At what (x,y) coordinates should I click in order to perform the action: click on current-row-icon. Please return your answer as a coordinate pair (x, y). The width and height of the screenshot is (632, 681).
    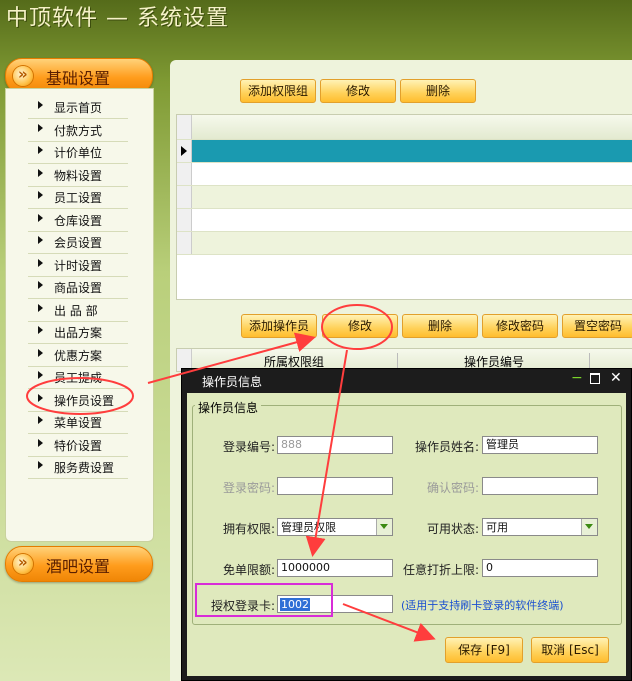
    Looking at the image, I should click on (184, 151).